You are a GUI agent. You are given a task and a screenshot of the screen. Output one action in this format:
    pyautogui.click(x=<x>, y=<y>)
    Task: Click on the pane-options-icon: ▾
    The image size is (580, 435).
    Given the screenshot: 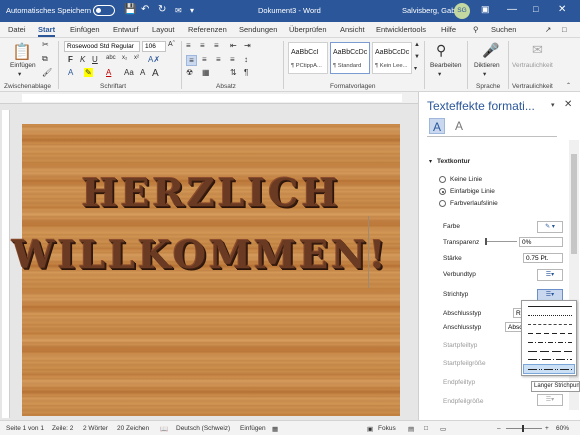 What is the action you would take?
    pyautogui.click(x=553, y=105)
    